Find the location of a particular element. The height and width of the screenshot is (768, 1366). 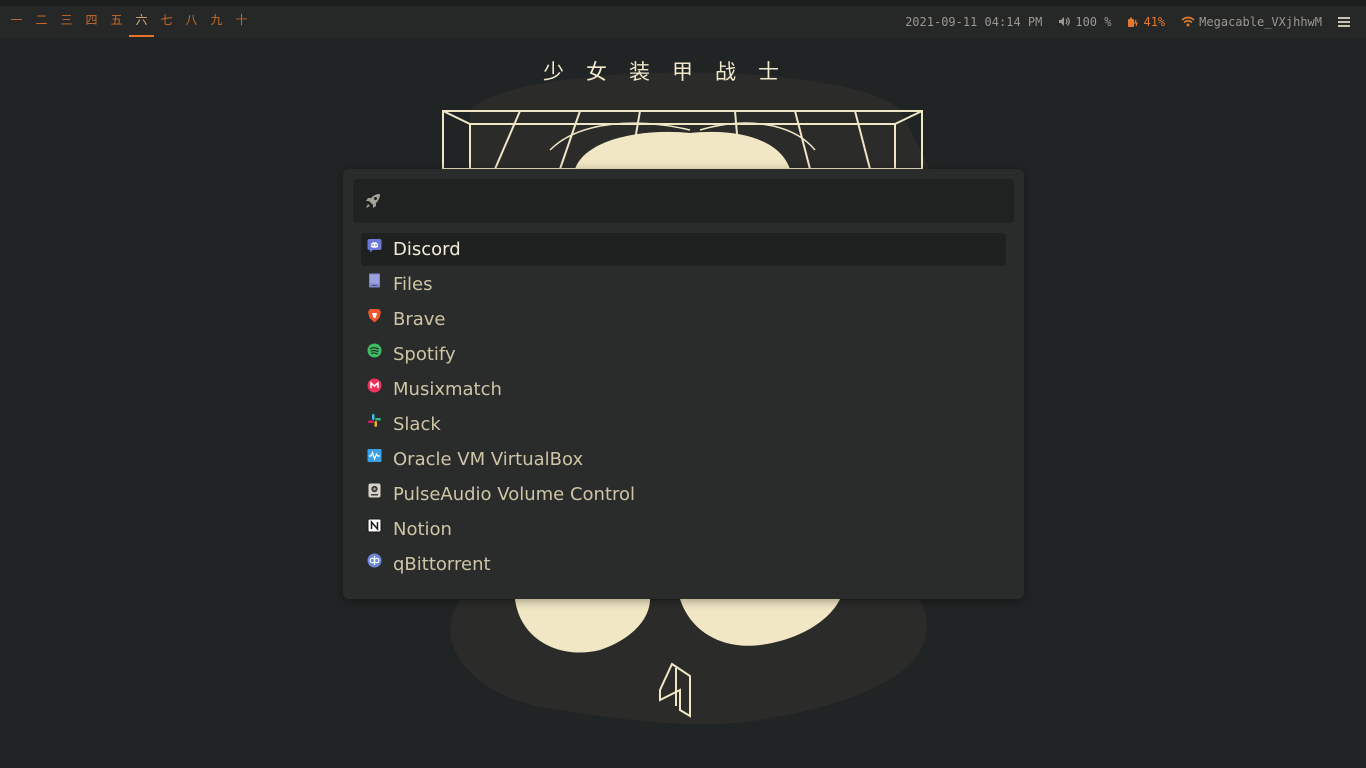

app-item-label: Files is located at coordinates (413, 284).